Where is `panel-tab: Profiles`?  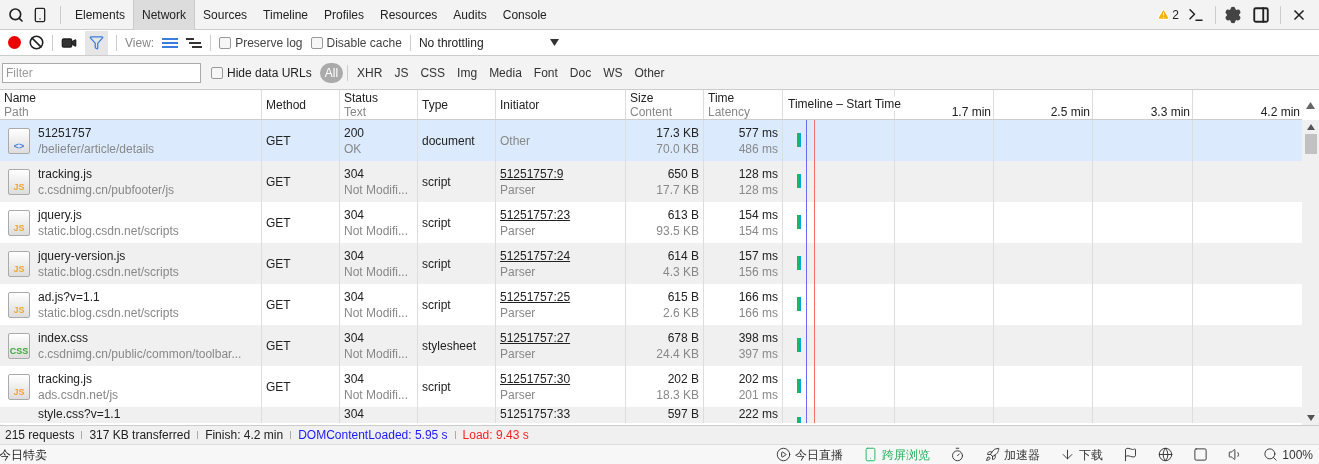
panel-tab: Profiles is located at coordinates (344, 15).